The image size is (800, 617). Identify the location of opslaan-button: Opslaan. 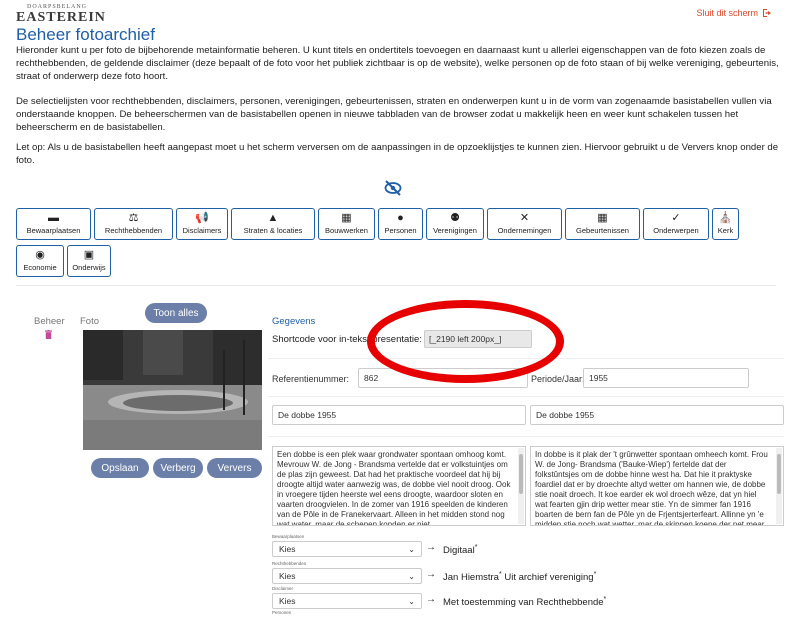
(120, 468).